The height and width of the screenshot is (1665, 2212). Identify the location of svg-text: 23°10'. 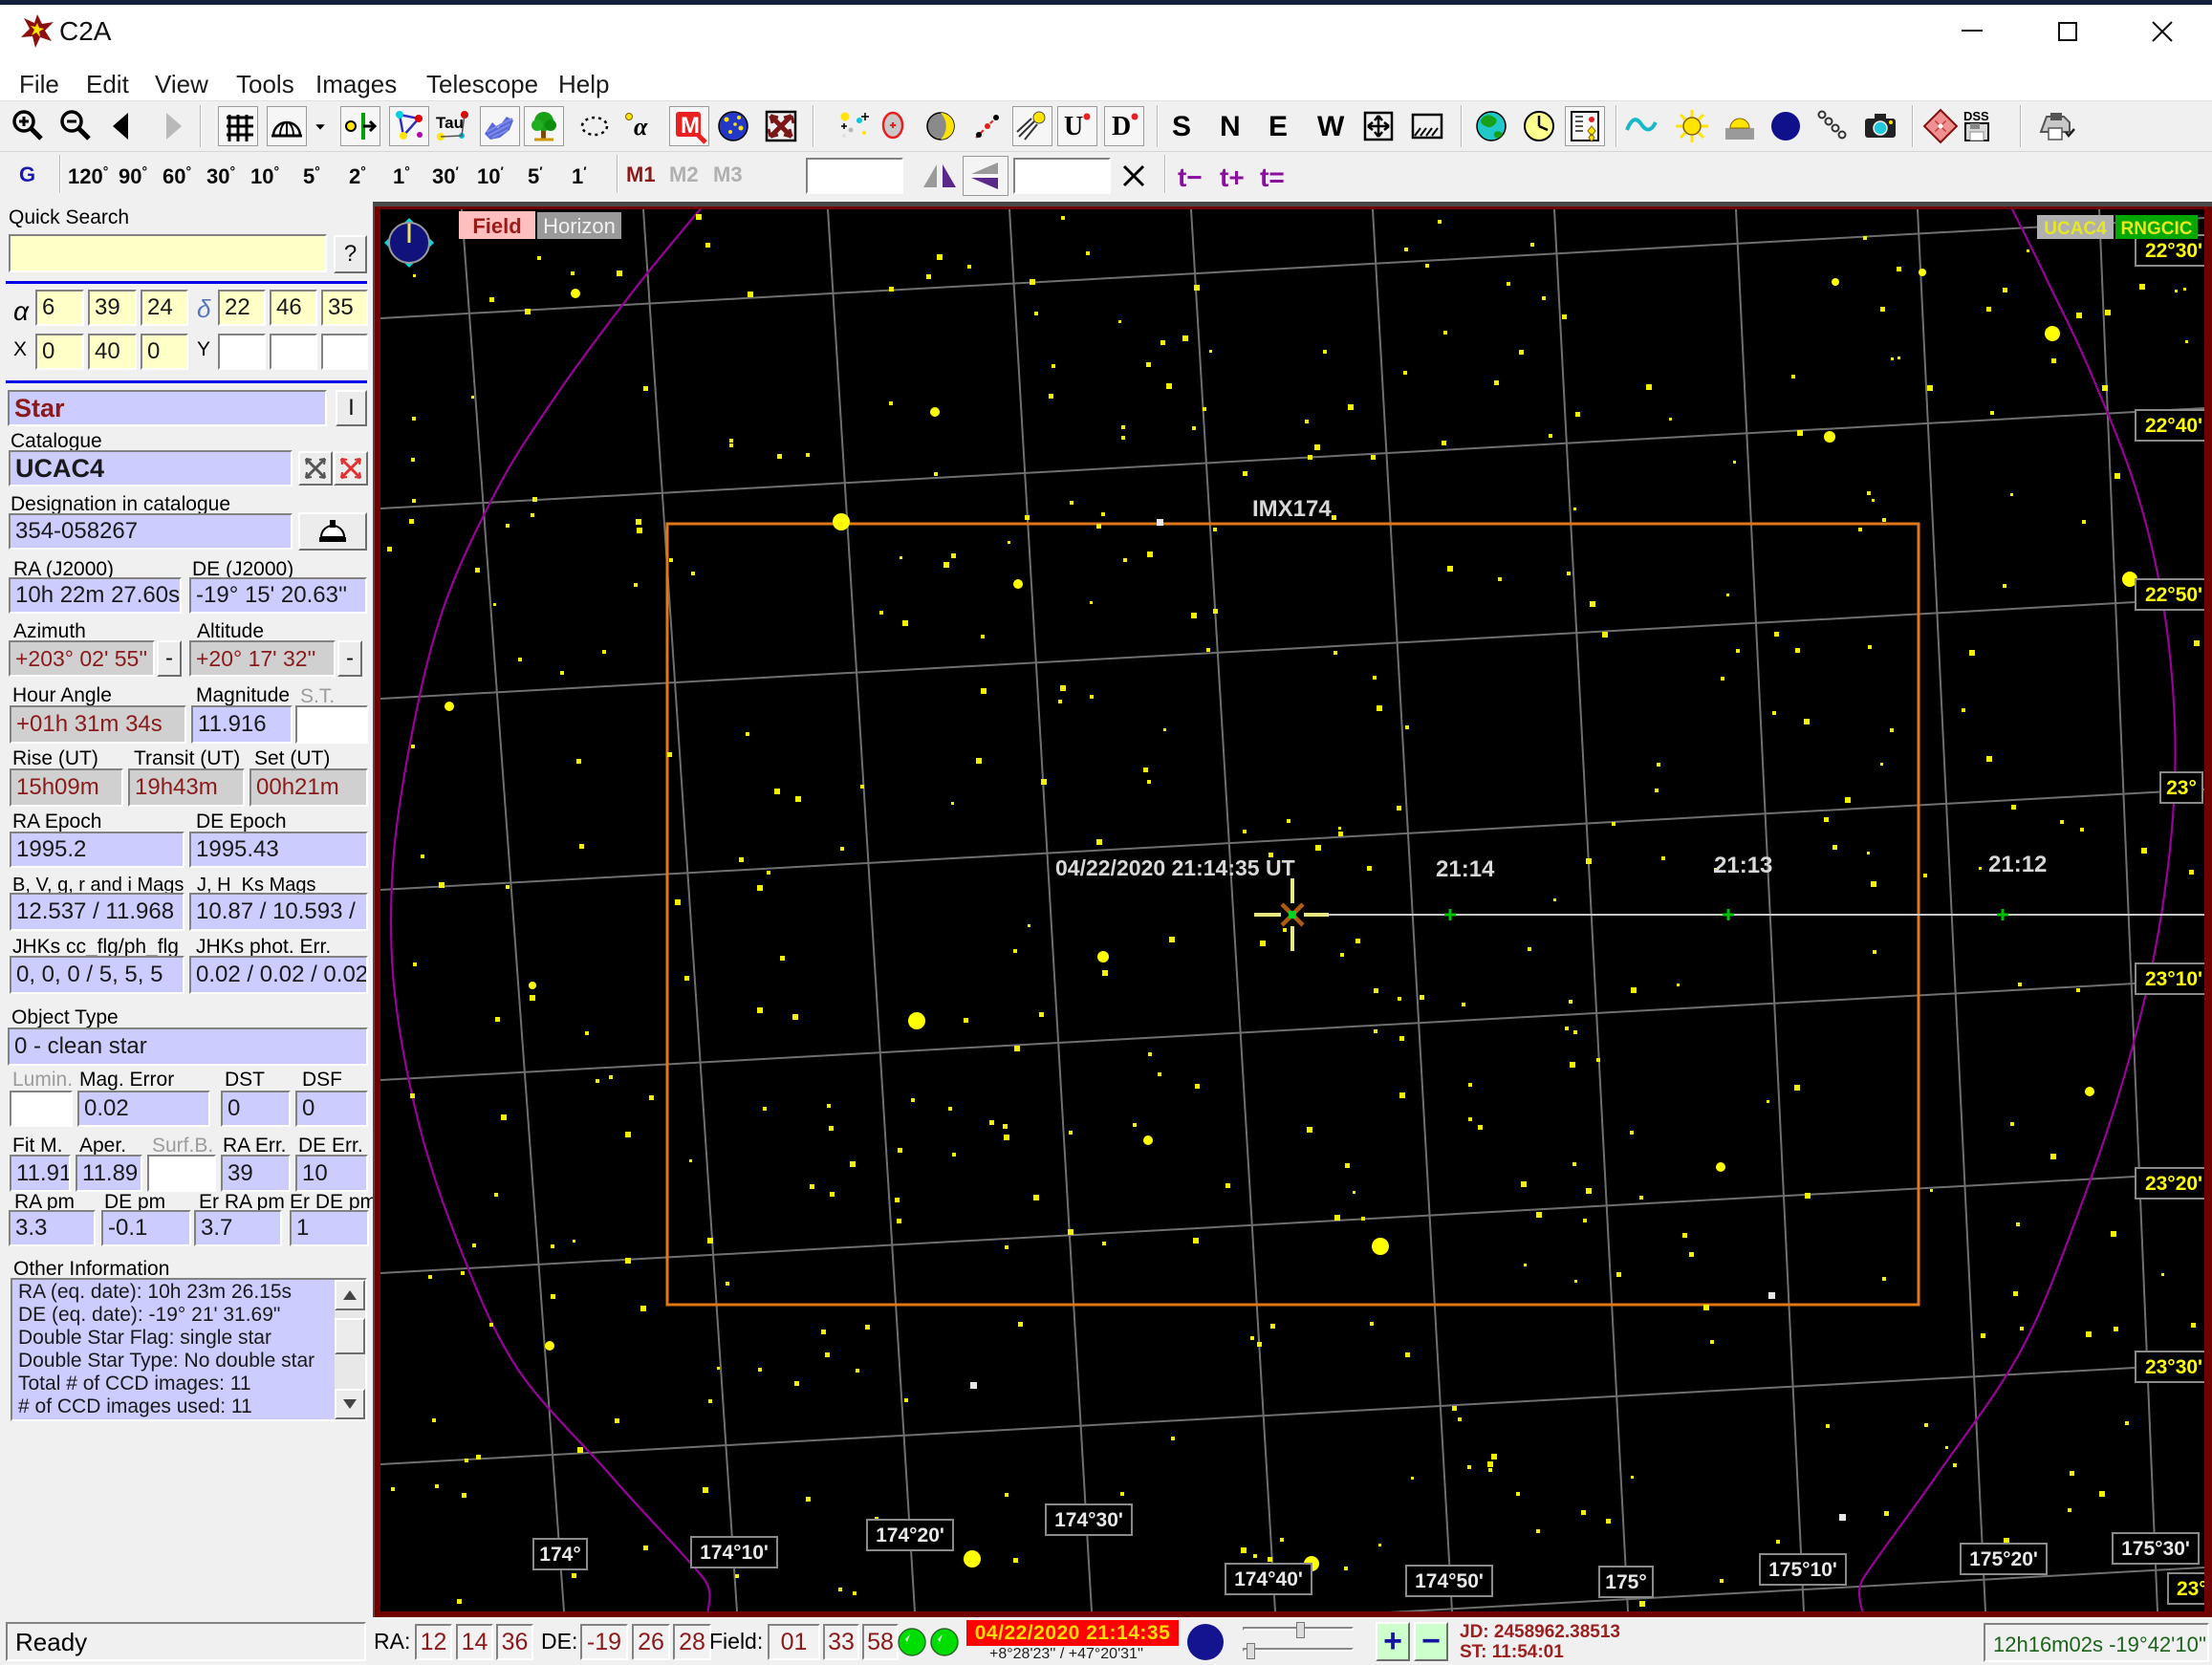
(2173, 979).